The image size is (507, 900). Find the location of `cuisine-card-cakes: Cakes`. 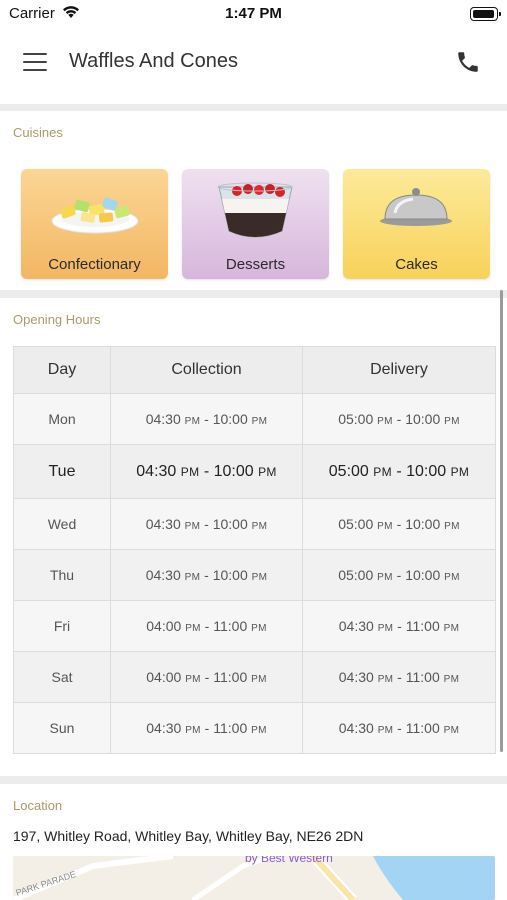

cuisine-card-cakes: Cakes is located at coordinates (416, 224).